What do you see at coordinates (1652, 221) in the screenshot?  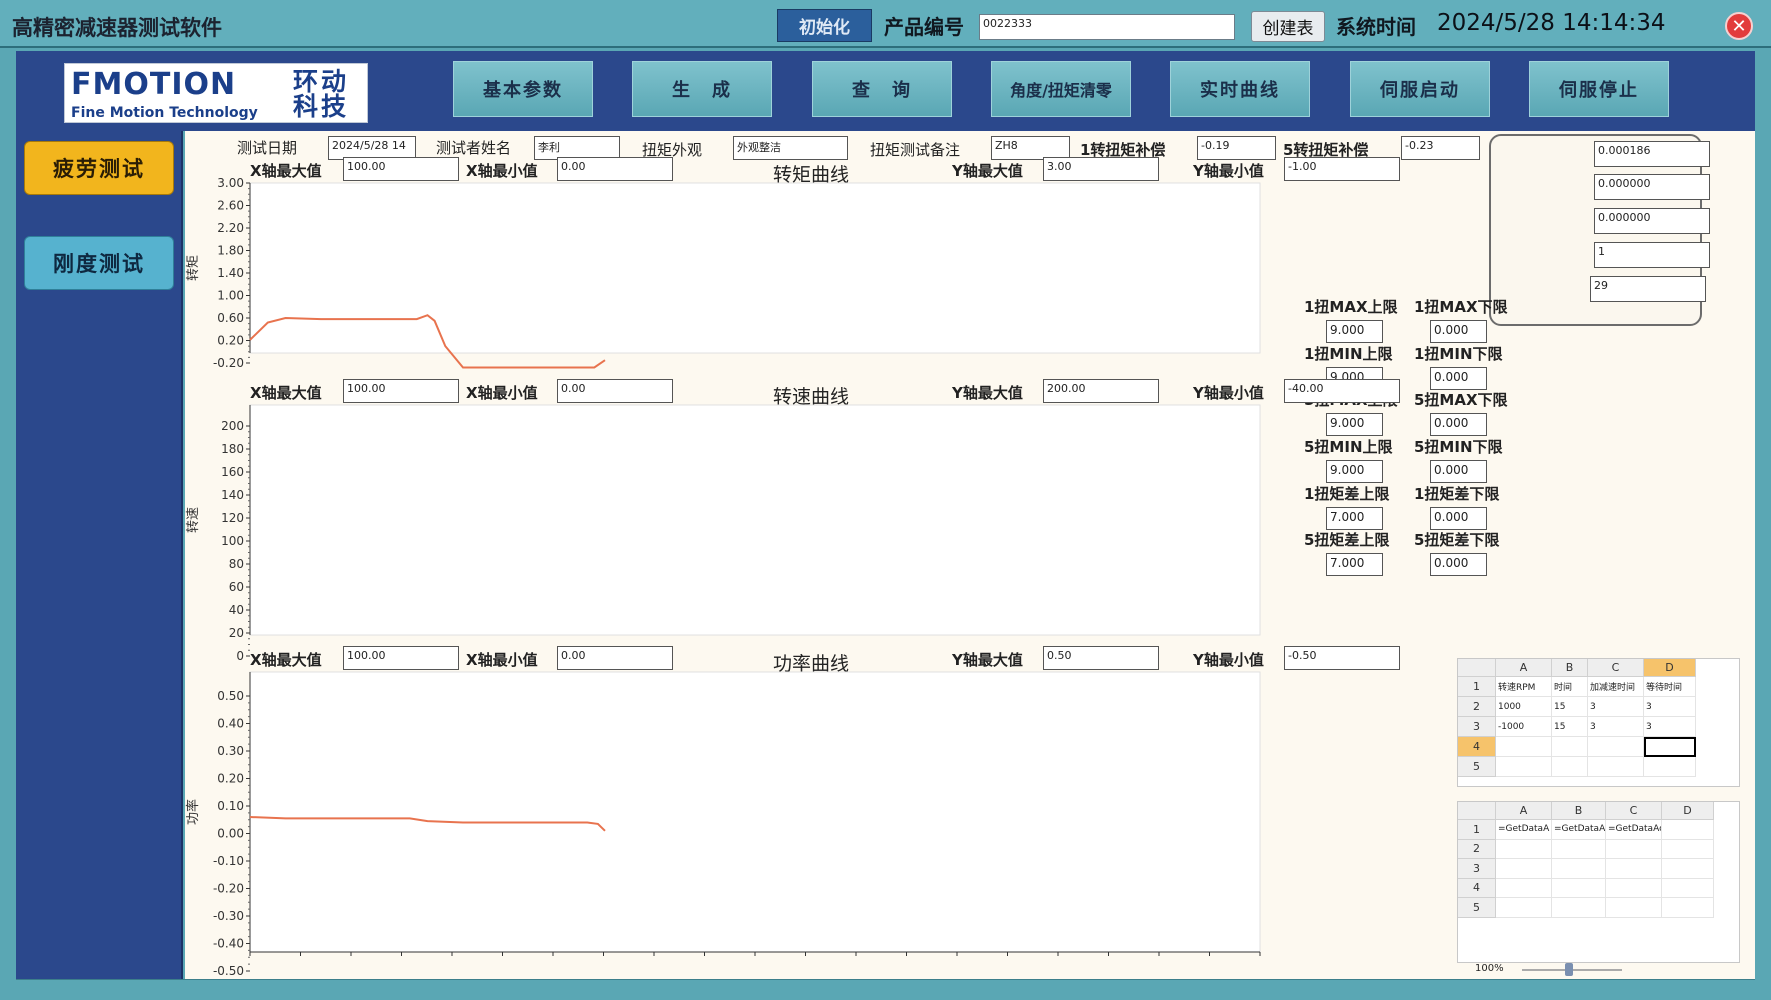 I see `status-value-3: 0.000000` at bounding box center [1652, 221].